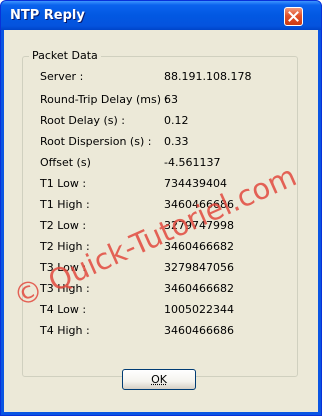 The width and height of the screenshot is (322, 416). What do you see at coordinates (104, 99) in the screenshot?
I see `field-label: Round-Trip Delay (ms) :` at bounding box center [104, 99].